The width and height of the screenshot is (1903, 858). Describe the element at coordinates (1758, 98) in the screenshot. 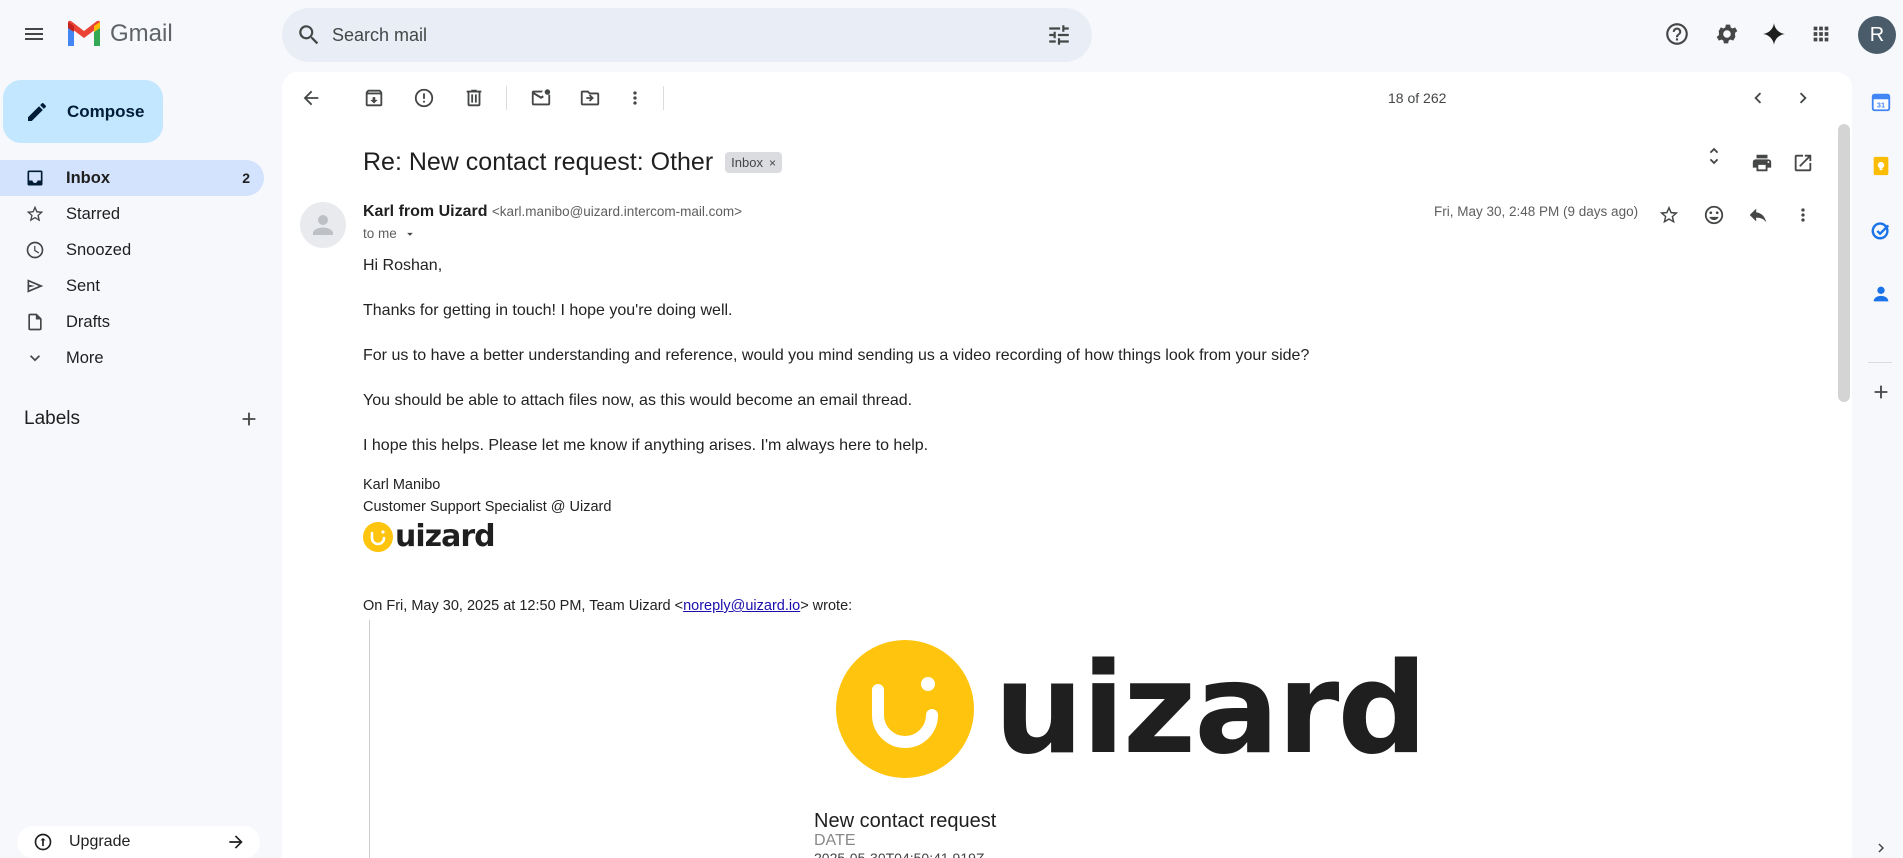

I see `newer-chevron-left-icon` at that location.